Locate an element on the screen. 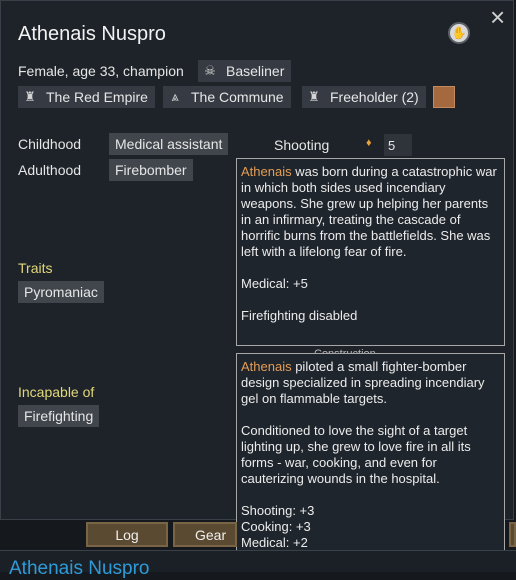  skull-icon: ☠ is located at coordinates (210, 70).